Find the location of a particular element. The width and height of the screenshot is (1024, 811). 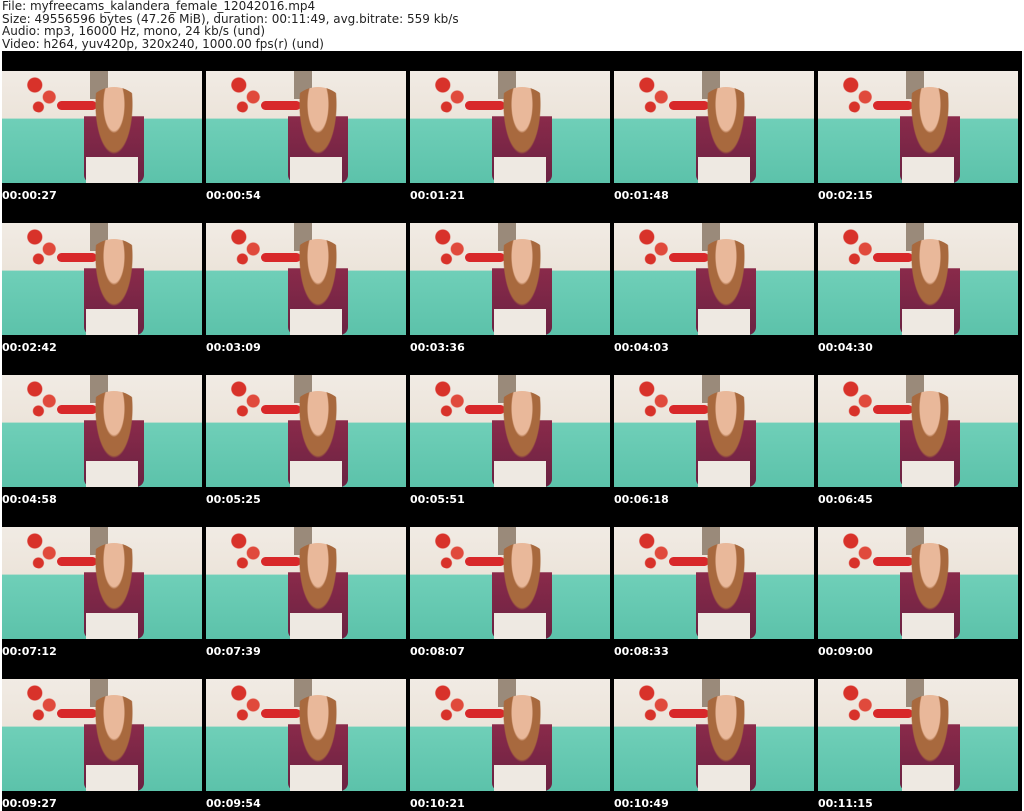

thumbnail-cell: 00:02:15 is located at coordinates (918, 127).